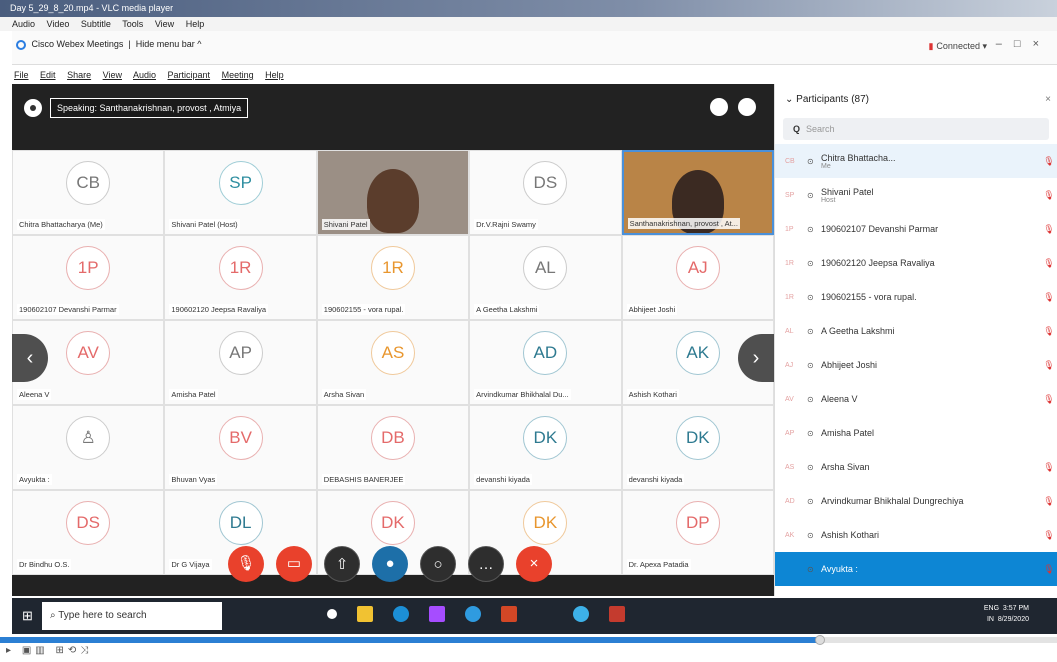 The image size is (1057, 662). I want to click on participant-row: AS ⊙ Arsha Sivan 🎙, so click(916, 467).